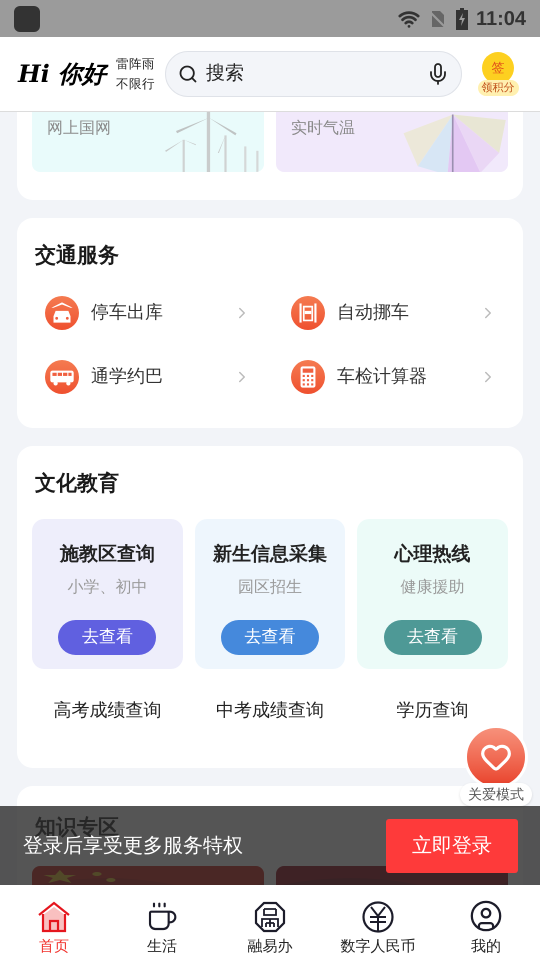  I want to click on parking-icon, so click(308, 313).